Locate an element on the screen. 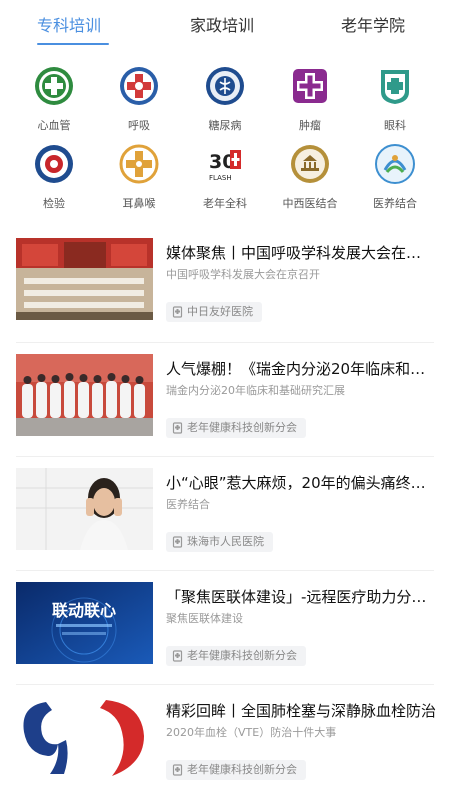 This screenshot has width=450, height=801. source-tag: 珠海市人民医院 is located at coordinates (219, 542).